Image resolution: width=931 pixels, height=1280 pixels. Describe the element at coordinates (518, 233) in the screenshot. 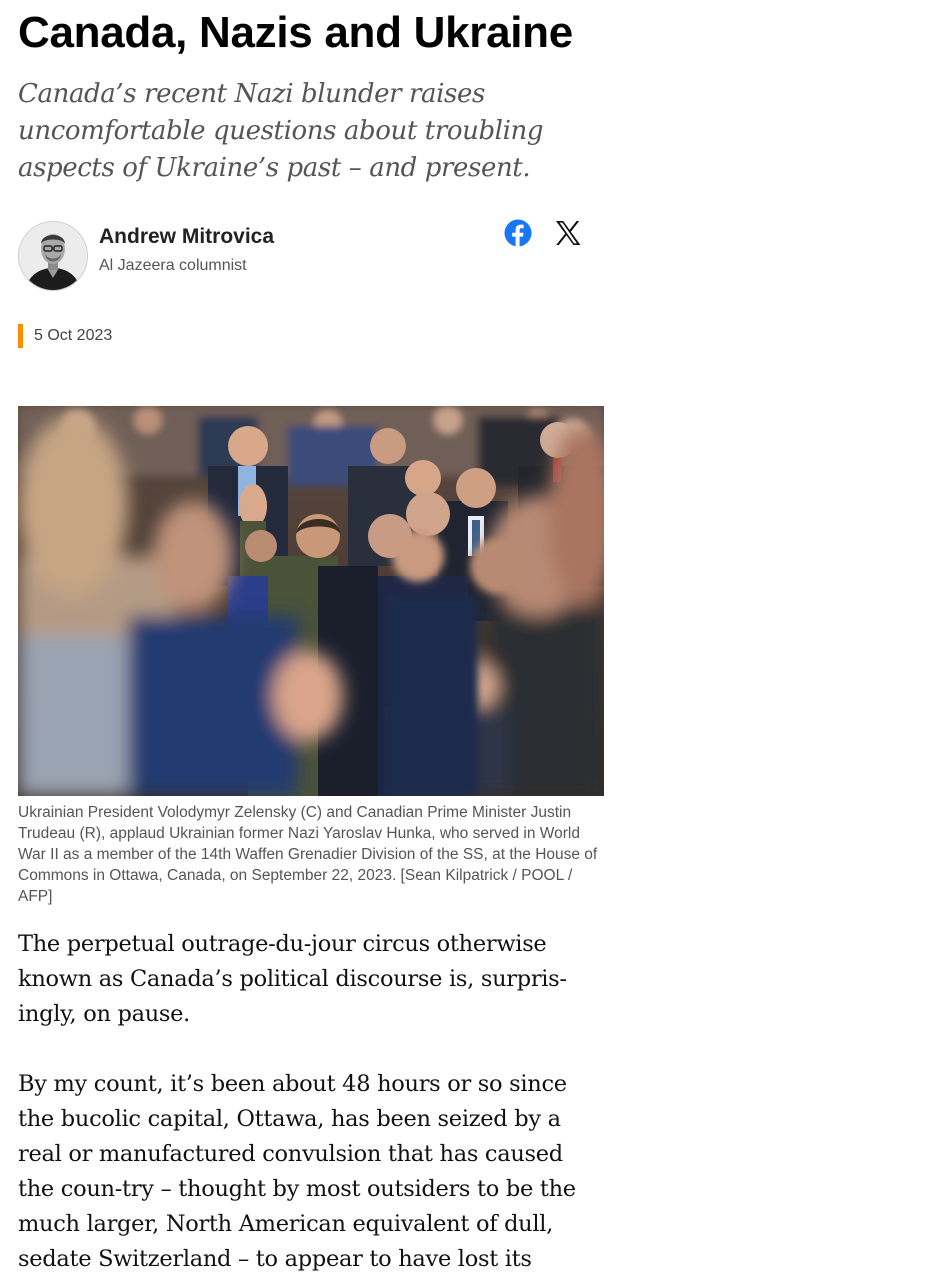

I see `facebook-icon` at that location.